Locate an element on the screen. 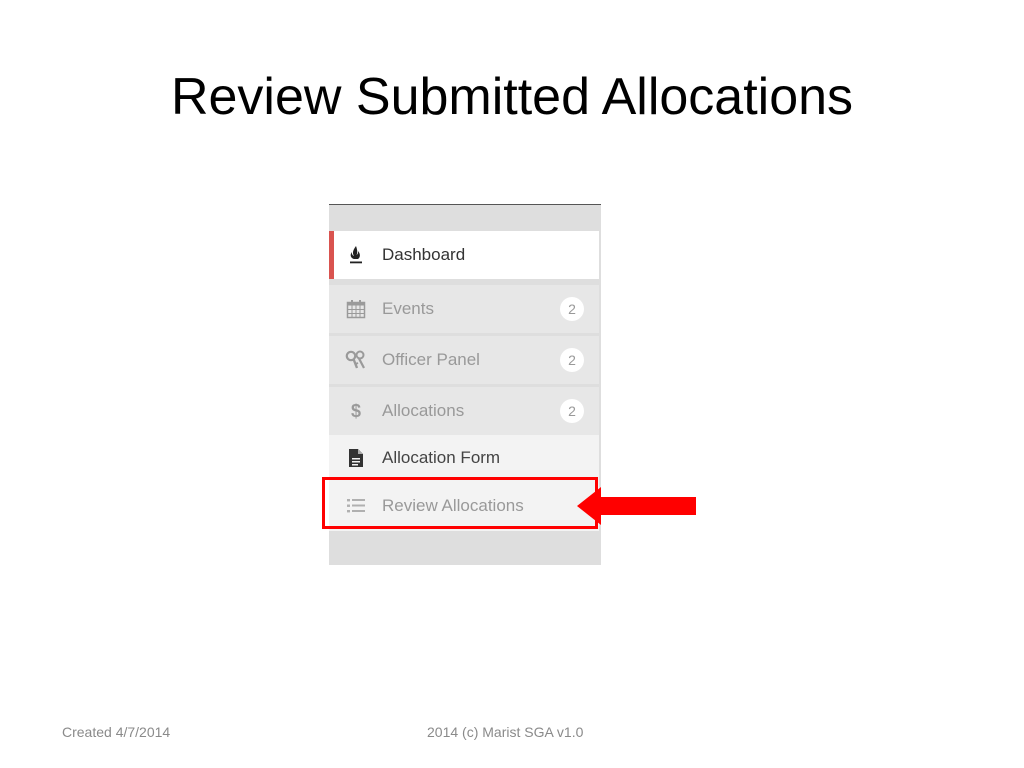 This screenshot has height=768, width=1024. sidebar-item-label: Allocations is located at coordinates (423, 410).